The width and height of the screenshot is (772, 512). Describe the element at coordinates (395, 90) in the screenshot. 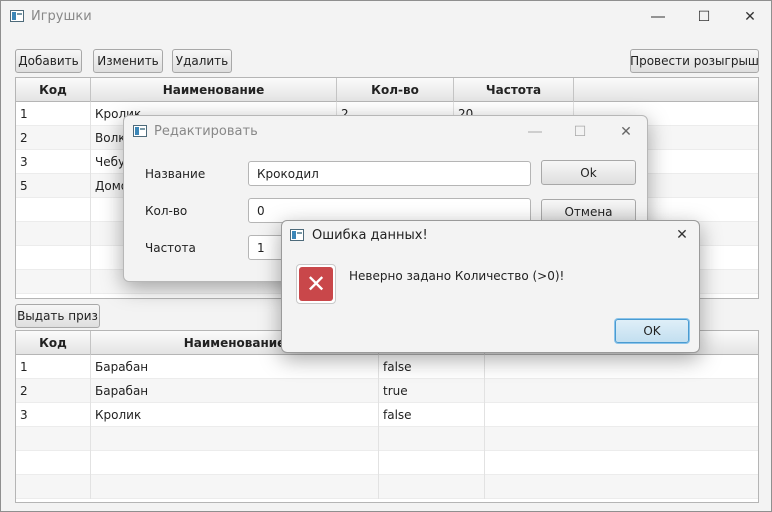

I see `column-header-quantity: Кол-во` at that location.